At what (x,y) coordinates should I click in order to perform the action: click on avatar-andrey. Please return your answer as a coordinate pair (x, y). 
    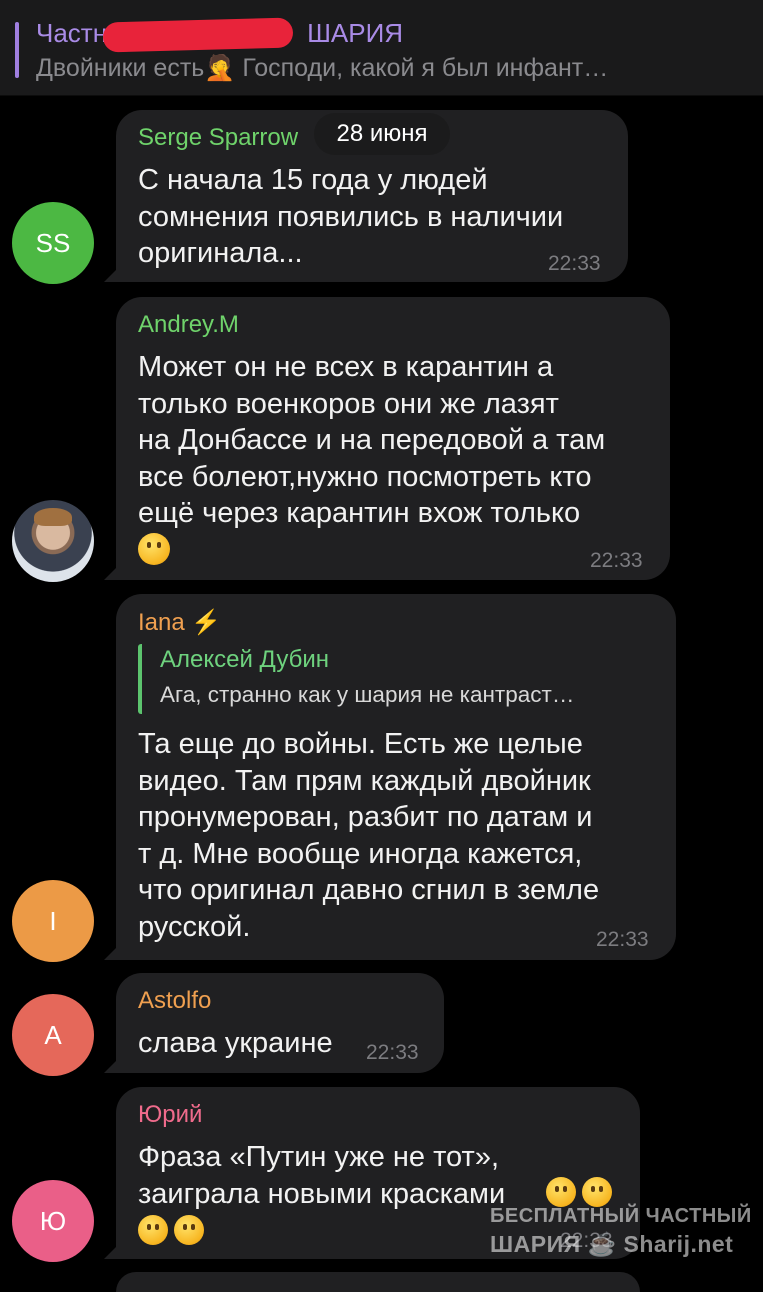
    Looking at the image, I should click on (53, 541).